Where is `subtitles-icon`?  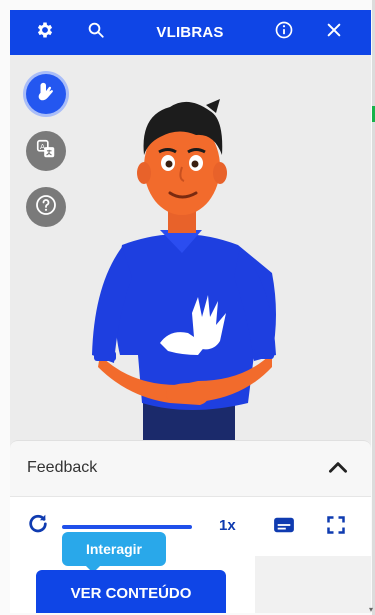
subtitles-icon is located at coordinates (284, 527).